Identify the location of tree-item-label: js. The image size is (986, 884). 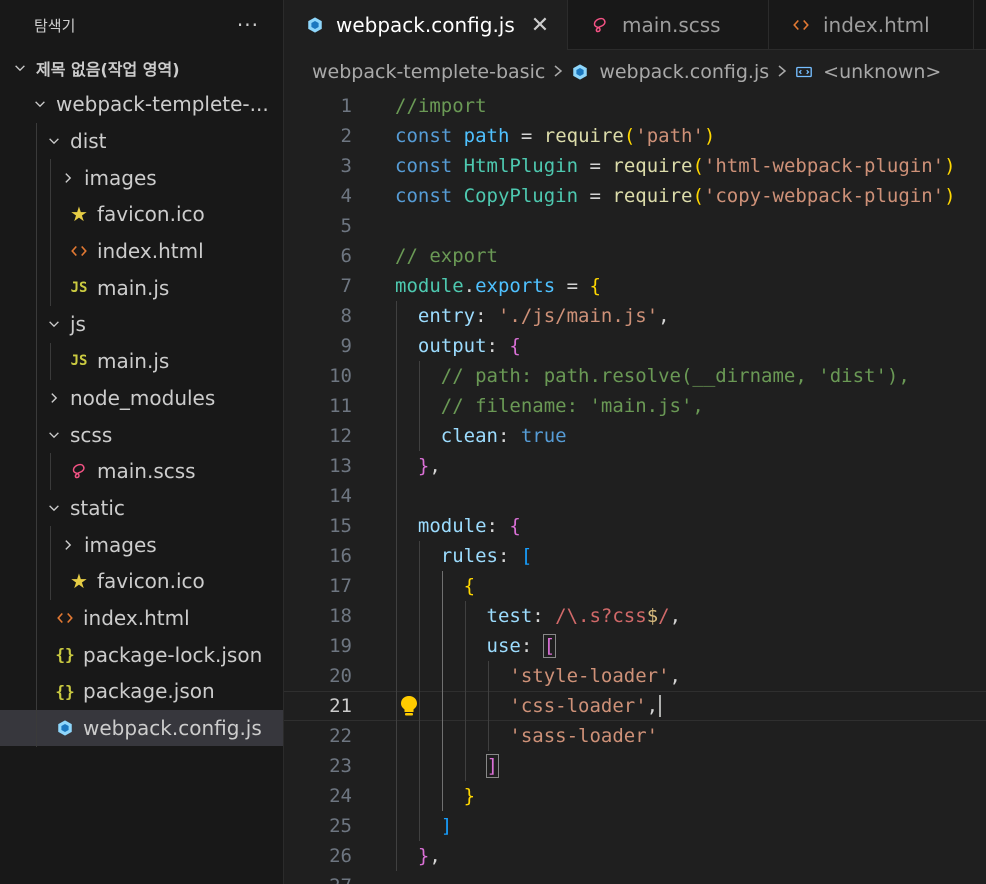
(78, 324).